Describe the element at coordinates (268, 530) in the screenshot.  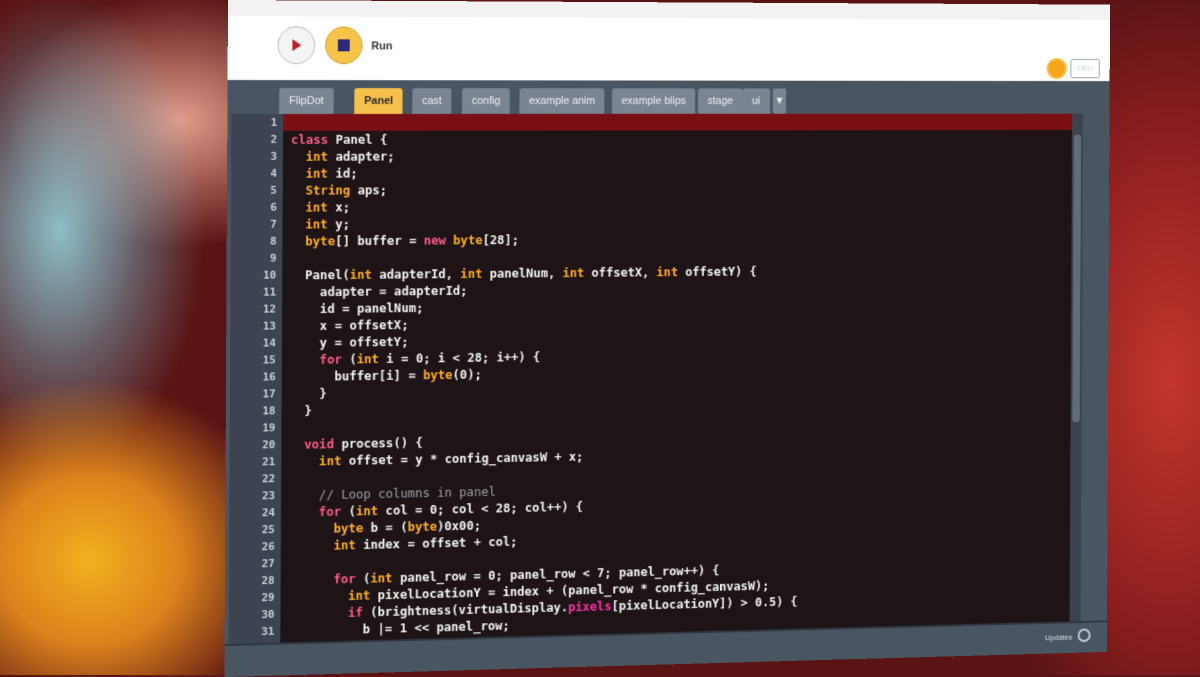
I see `line-number: 25` at that location.